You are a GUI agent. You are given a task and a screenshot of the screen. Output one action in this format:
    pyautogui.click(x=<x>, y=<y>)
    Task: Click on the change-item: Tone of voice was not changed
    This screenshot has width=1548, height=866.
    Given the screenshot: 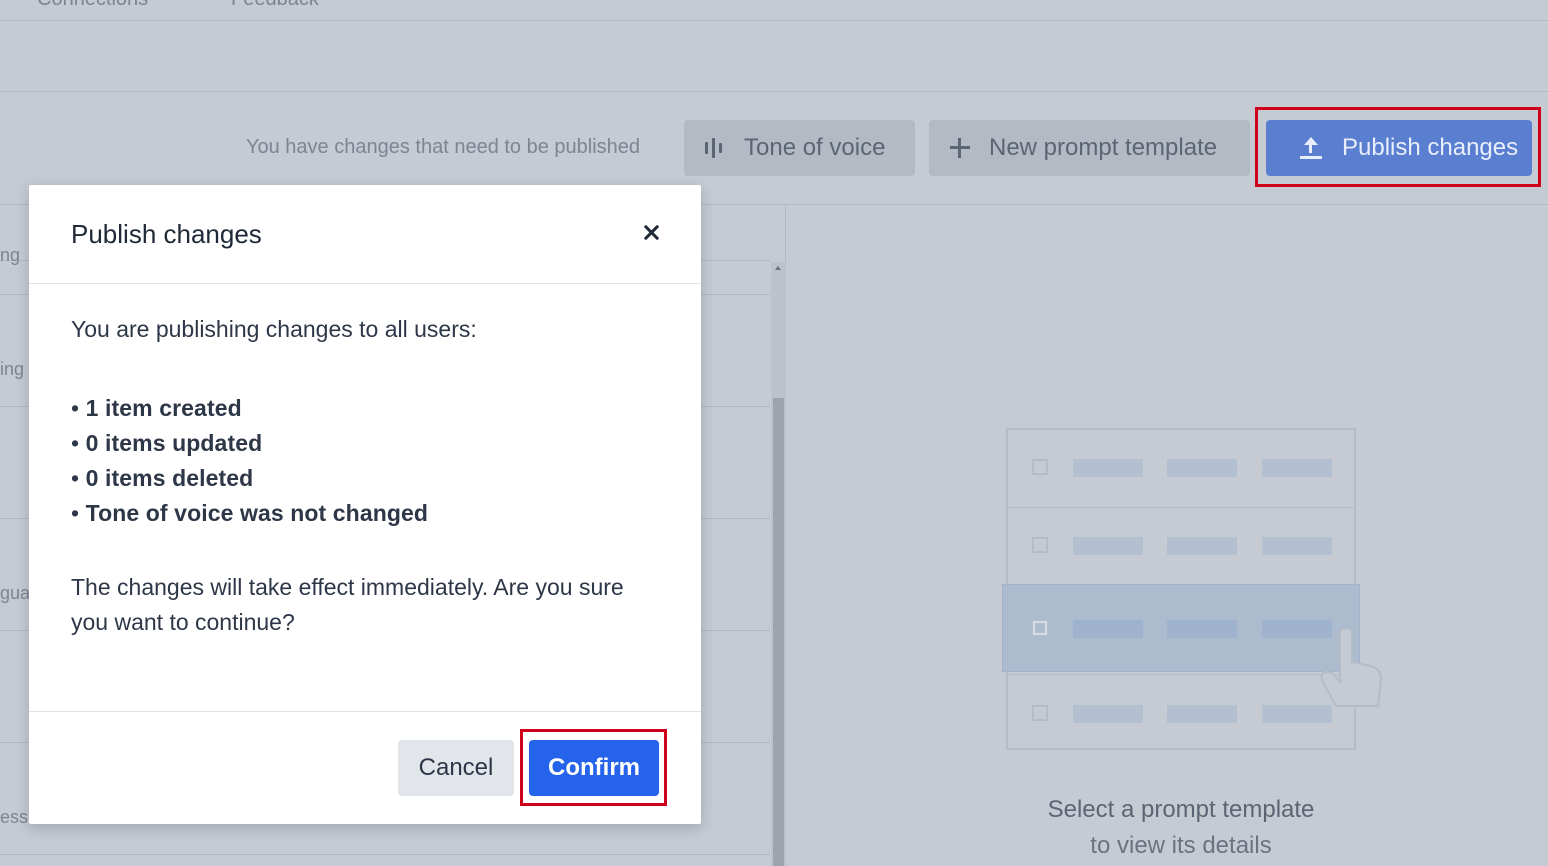 What is the action you would take?
    pyautogui.click(x=249, y=513)
    